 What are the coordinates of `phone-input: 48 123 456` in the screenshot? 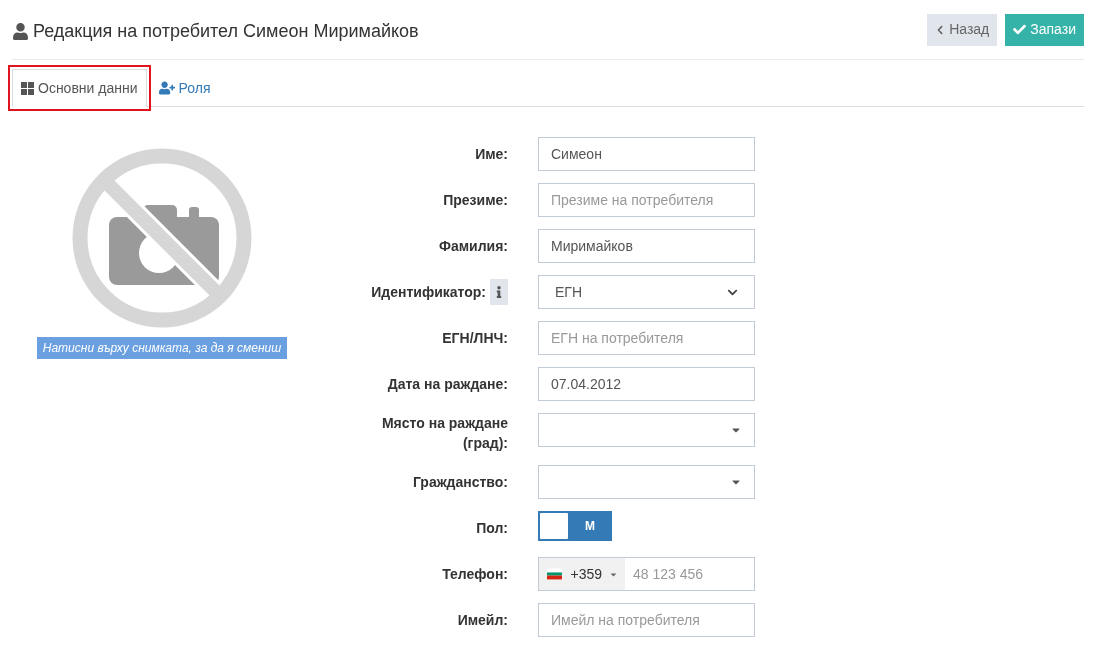 It's located at (689, 574).